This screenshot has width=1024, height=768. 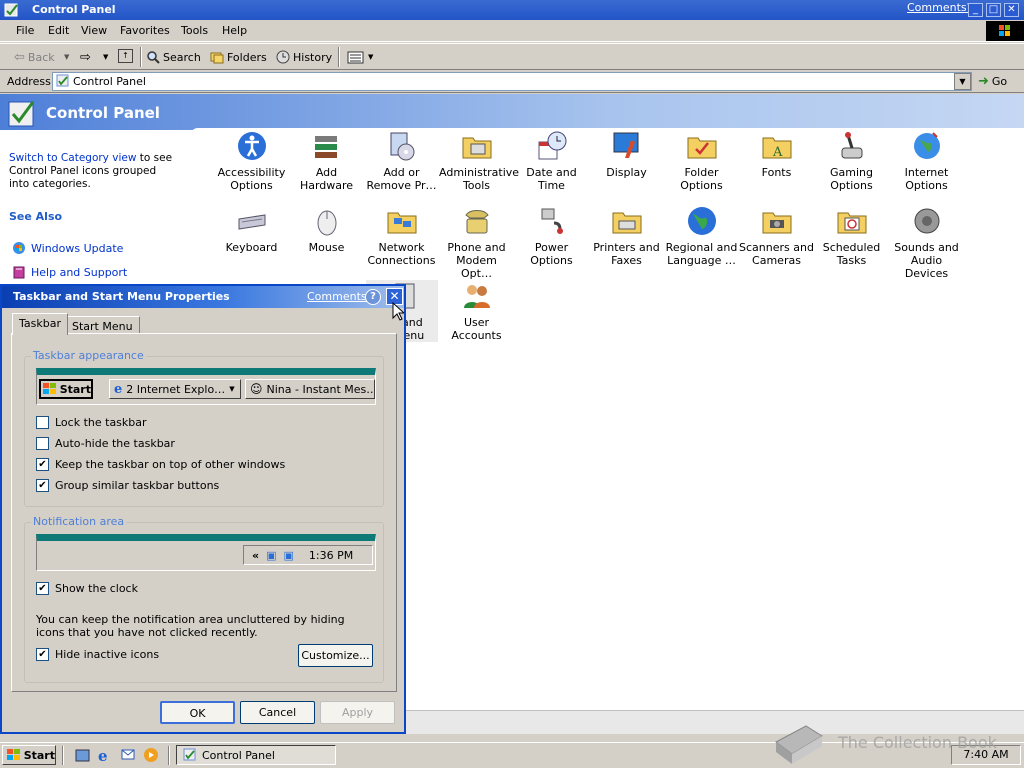 What do you see at coordinates (476, 311) in the screenshot?
I see `cp-item: User Accounts` at bounding box center [476, 311].